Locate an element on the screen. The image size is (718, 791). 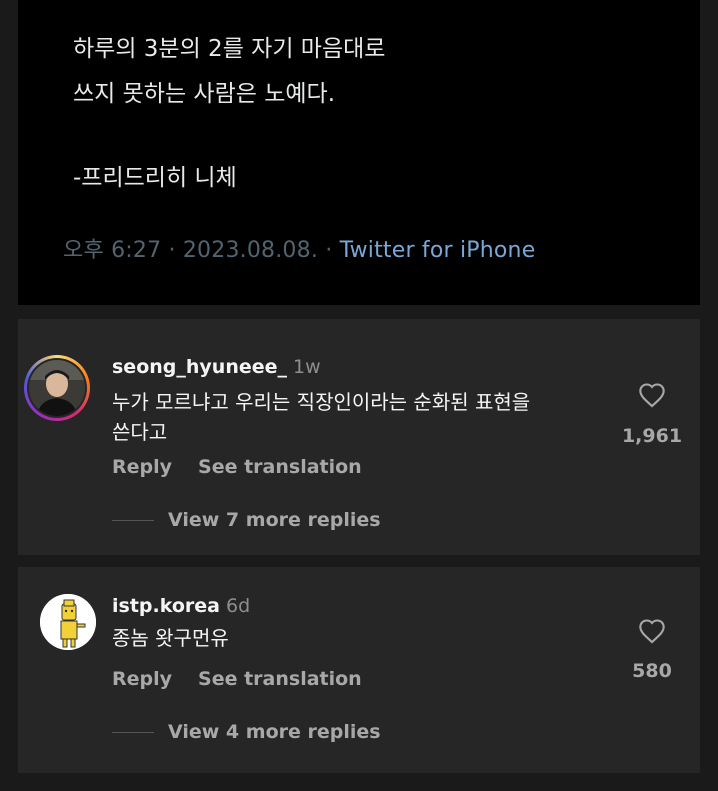
view-replies-label: View 7 more replies is located at coordinates (274, 520).